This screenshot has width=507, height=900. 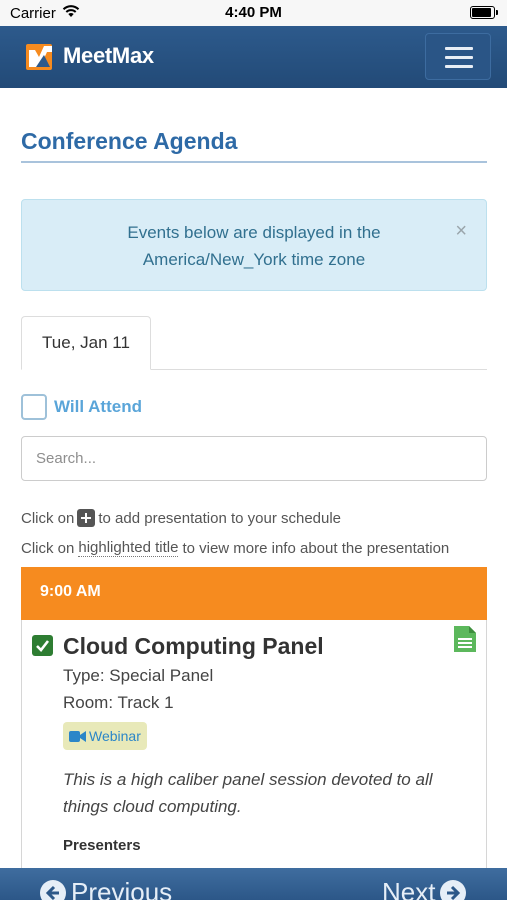 I want to click on page-title: Conference Agenda, so click(x=129, y=141).